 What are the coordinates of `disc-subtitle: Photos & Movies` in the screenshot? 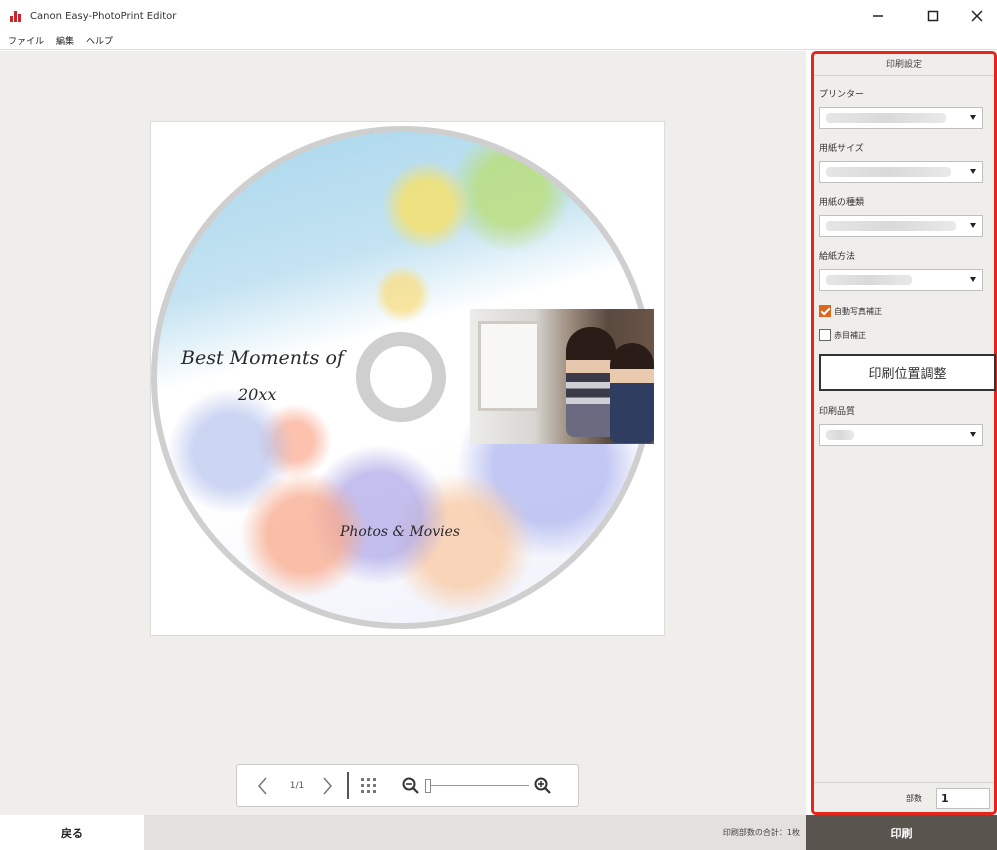 It's located at (400, 532).